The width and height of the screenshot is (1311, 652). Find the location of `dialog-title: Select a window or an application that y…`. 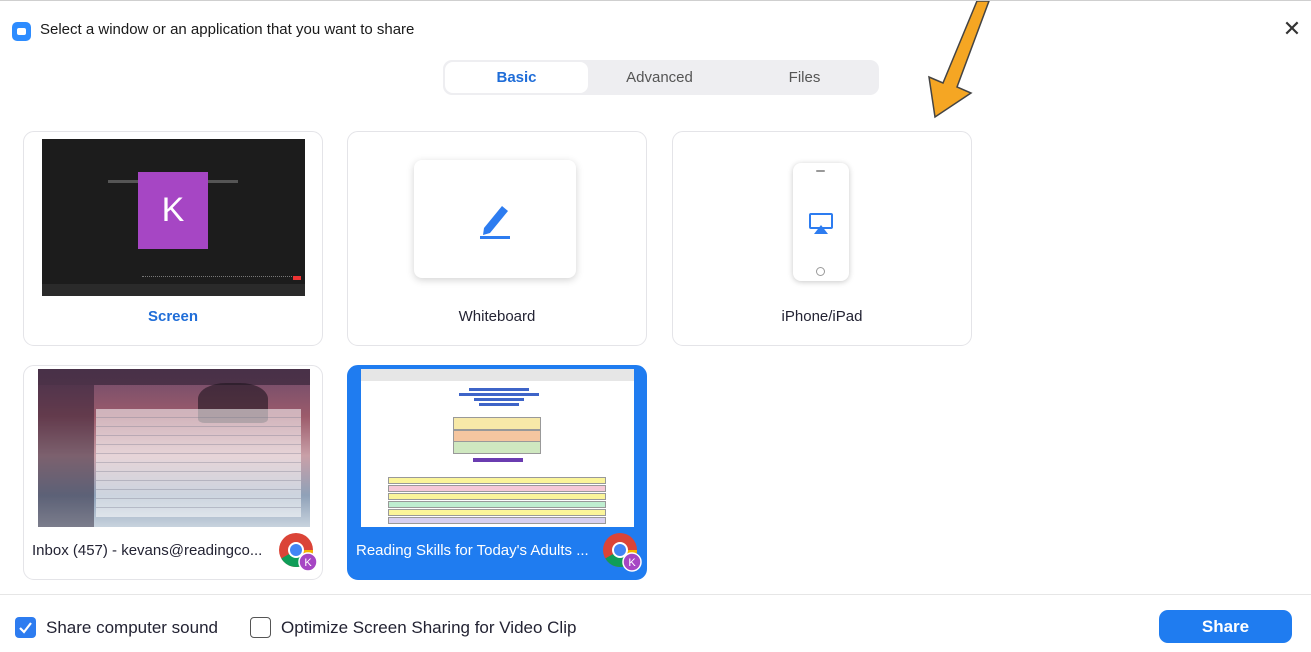

dialog-title: Select a window or an application that y… is located at coordinates (227, 29).